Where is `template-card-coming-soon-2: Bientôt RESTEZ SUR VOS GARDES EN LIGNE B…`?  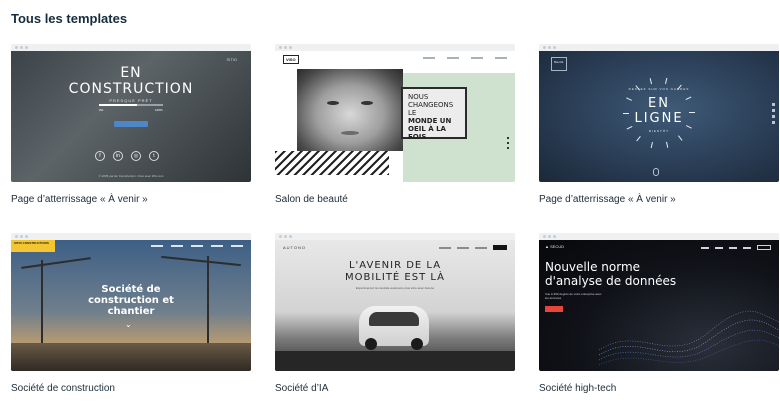 template-card-coming-soon-2: Bientôt RESTEZ SUR VOS GARDES EN LIGNE B… is located at coordinates (659, 124).